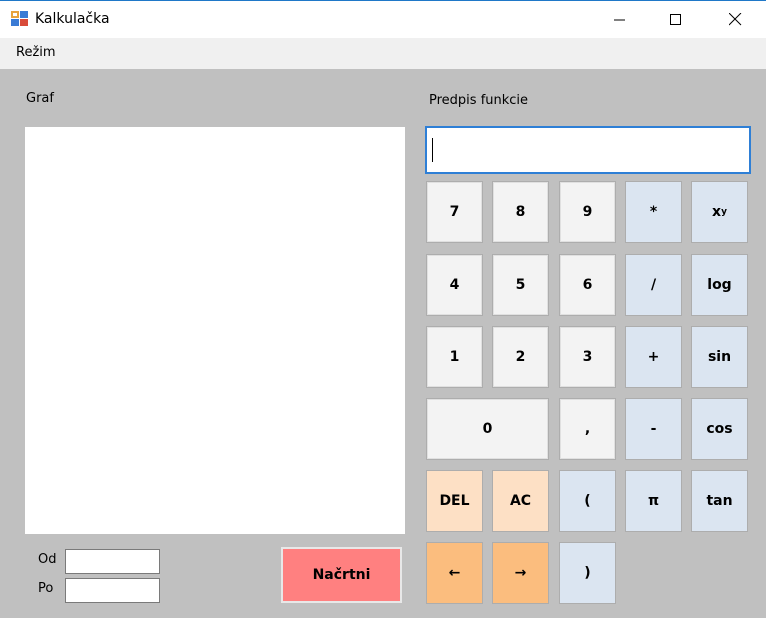  I want to click on key-comma: ,, so click(587, 429).